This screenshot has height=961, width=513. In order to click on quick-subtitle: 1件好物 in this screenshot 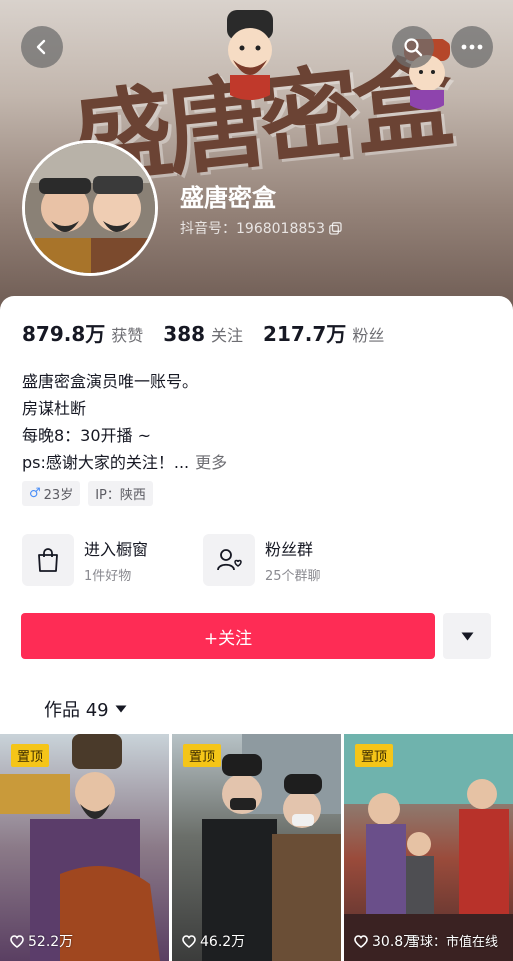, I will do `click(108, 576)`.